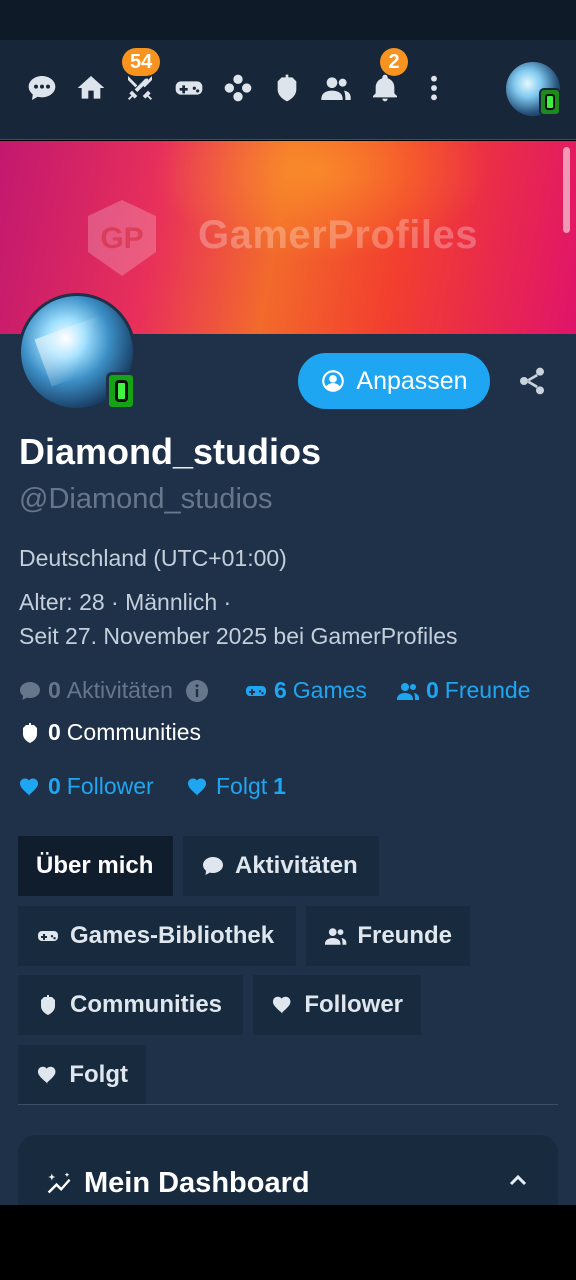  Describe the element at coordinates (170, 451) in the screenshot. I see `display-name: Diamond_studios` at that location.